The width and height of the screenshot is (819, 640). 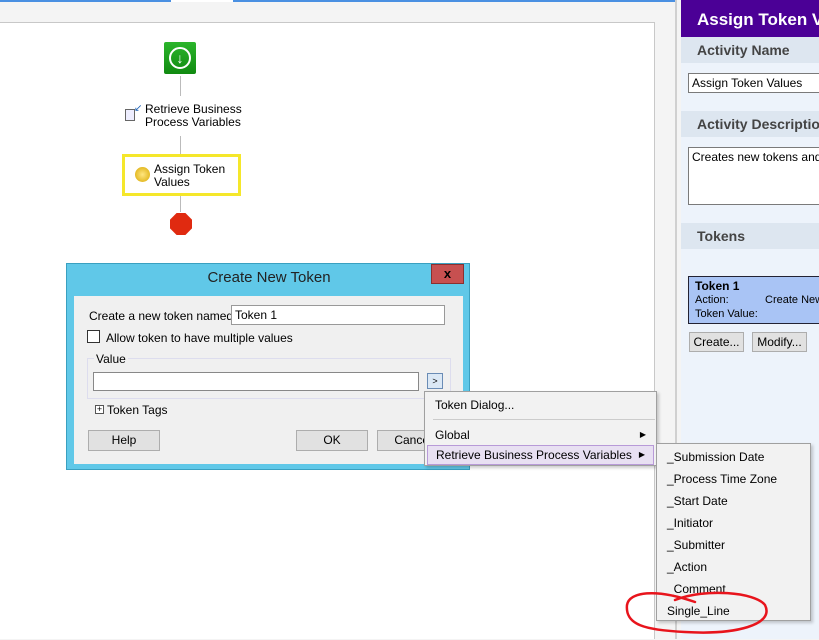 I want to click on menu-divider, so click(x=544, y=419).